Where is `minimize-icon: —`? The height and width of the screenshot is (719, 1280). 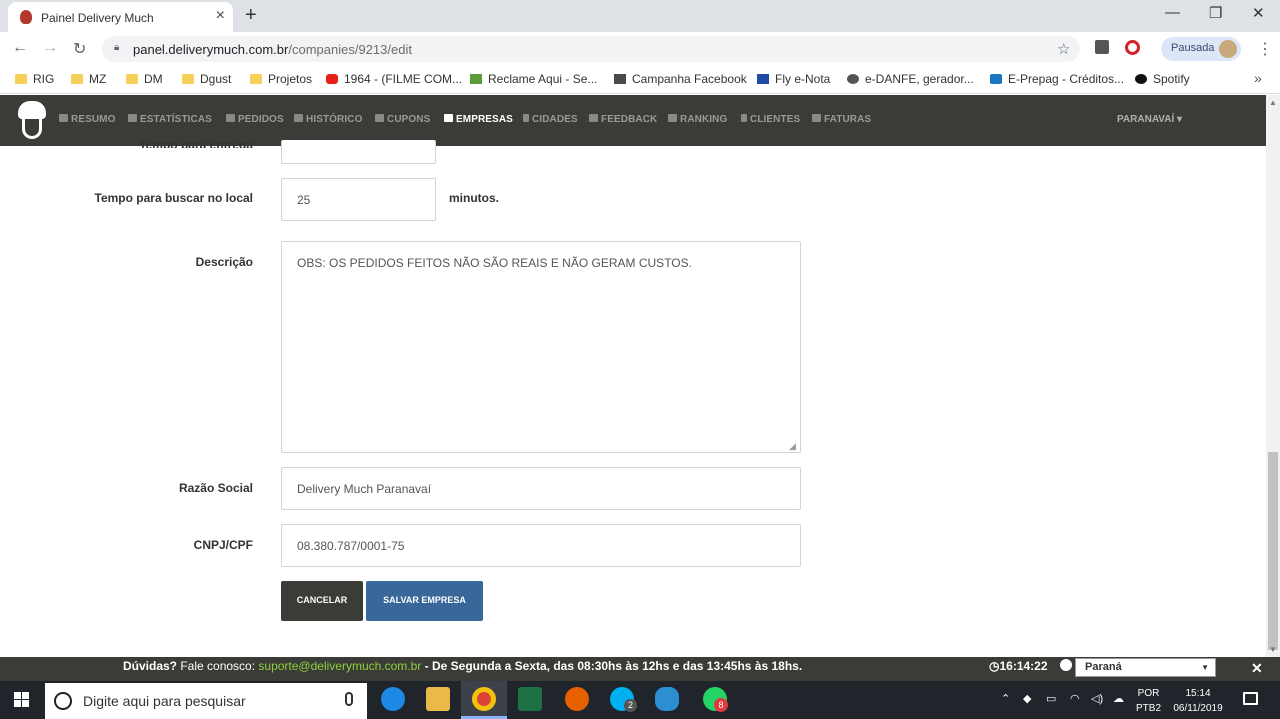
minimize-icon: — is located at coordinates (1172, 12).